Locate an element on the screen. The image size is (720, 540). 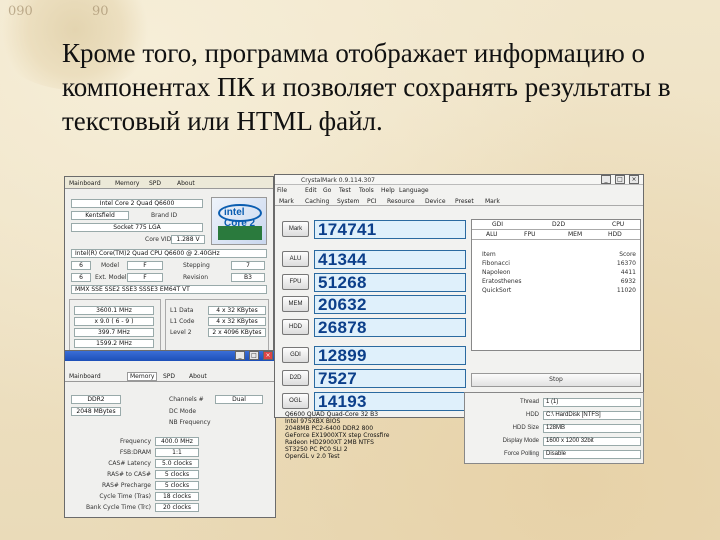
tab-memory-active: Memory is located at coordinates (142, 376).